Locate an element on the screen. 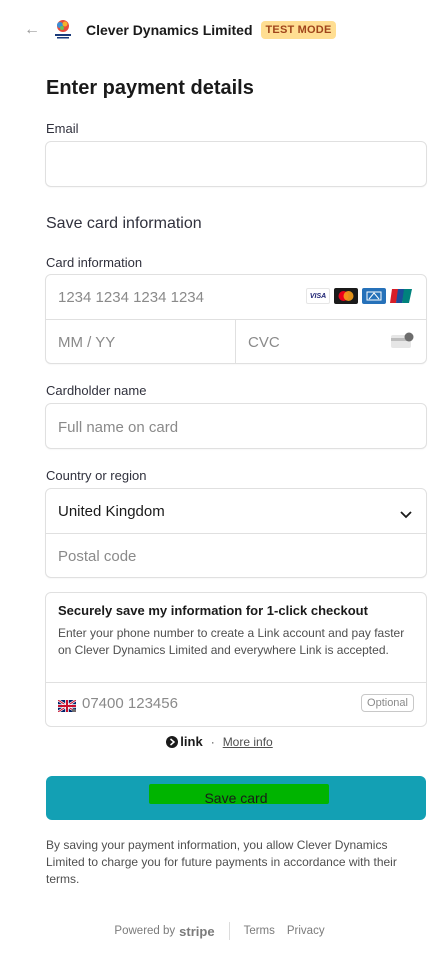  uk-flag-icon is located at coordinates (67, 706).